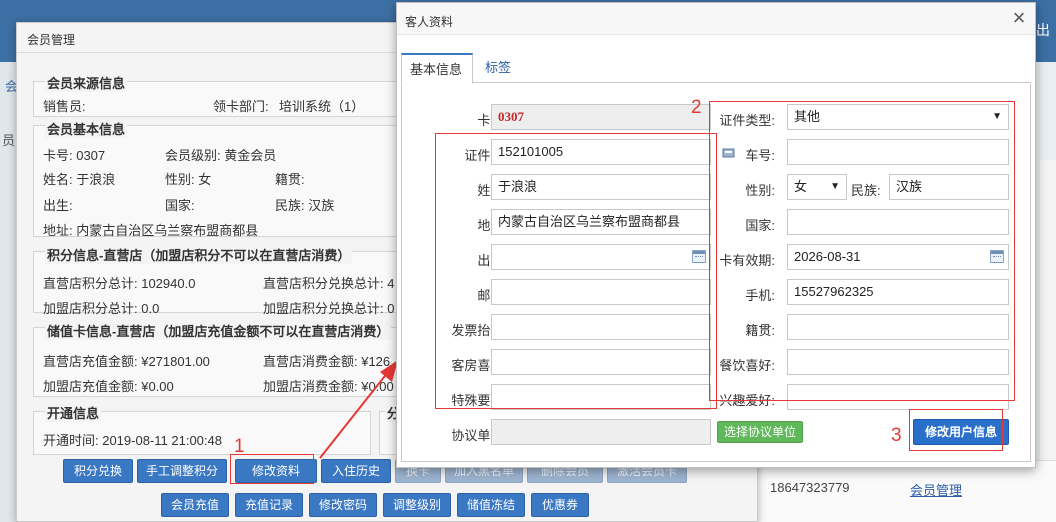  What do you see at coordinates (180, 205) in the screenshot?
I see `country-text: 国家:` at bounding box center [180, 205].